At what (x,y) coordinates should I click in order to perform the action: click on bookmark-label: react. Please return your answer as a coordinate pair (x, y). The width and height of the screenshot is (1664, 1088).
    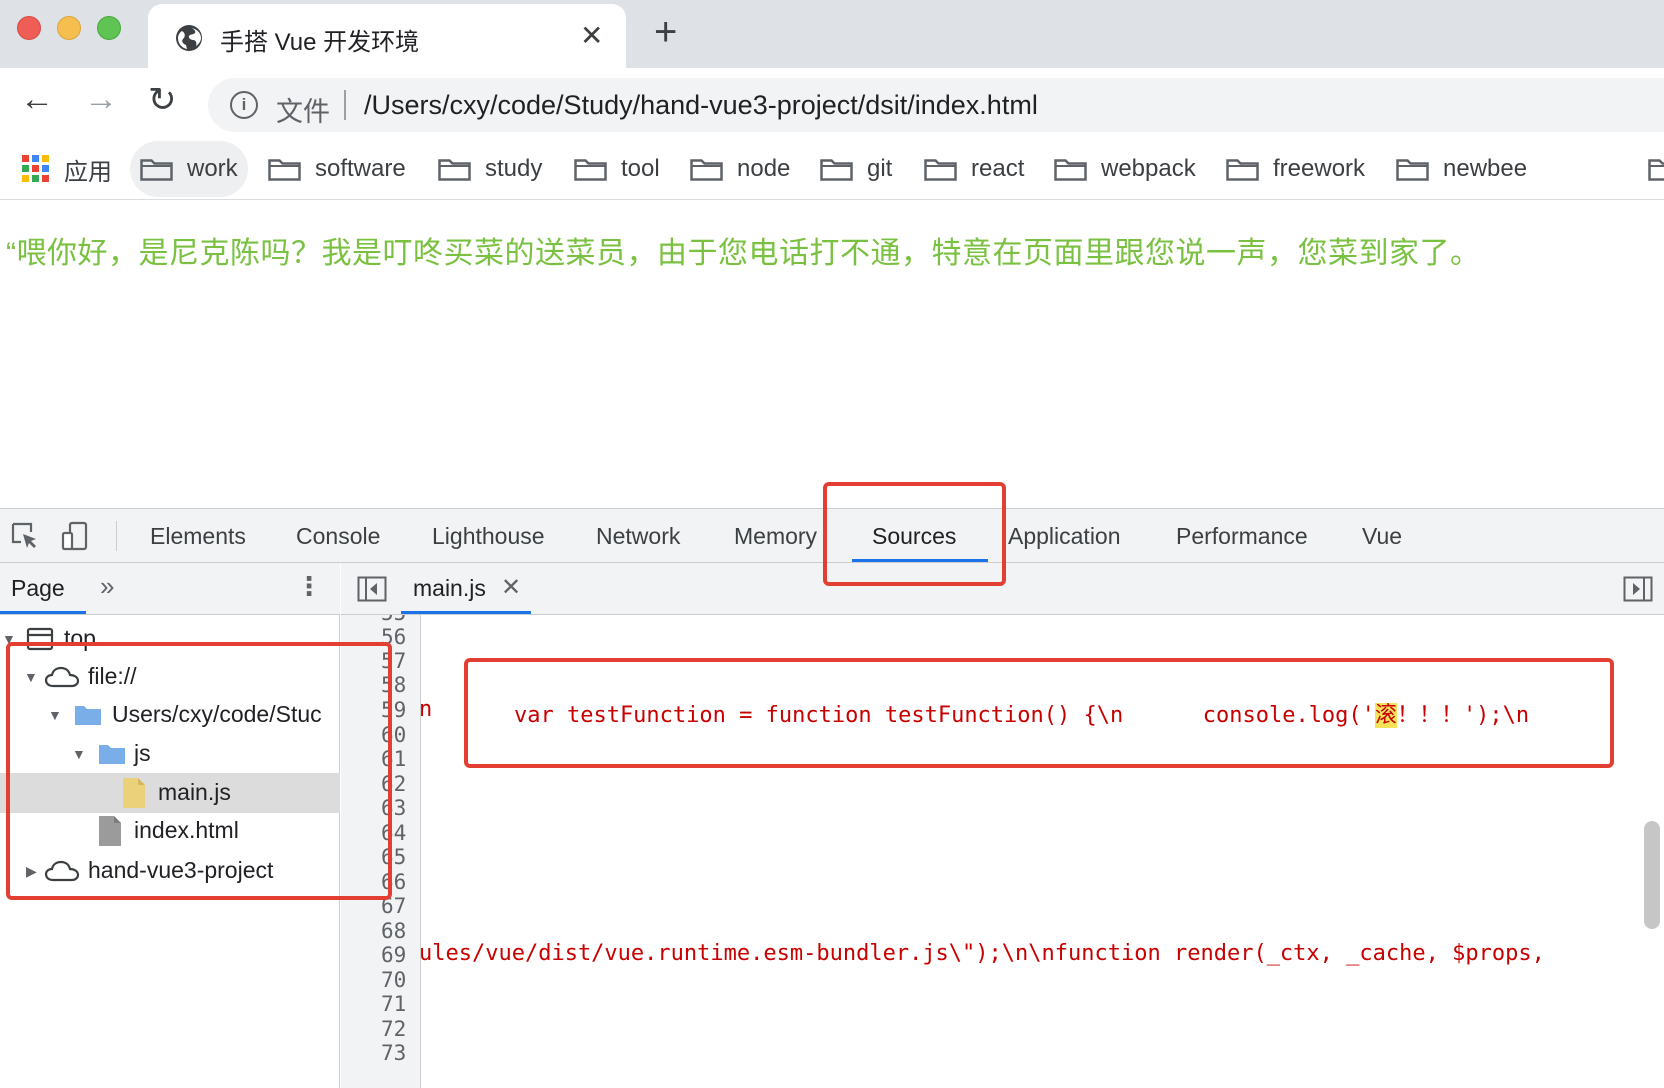
    Looking at the image, I should click on (998, 168).